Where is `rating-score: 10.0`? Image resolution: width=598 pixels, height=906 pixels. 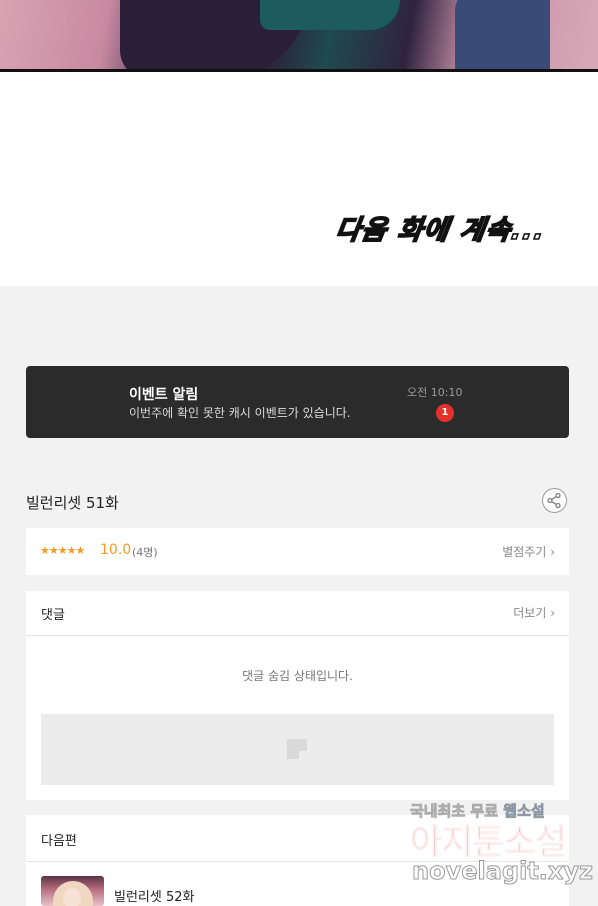
rating-score: 10.0 is located at coordinates (116, 550).